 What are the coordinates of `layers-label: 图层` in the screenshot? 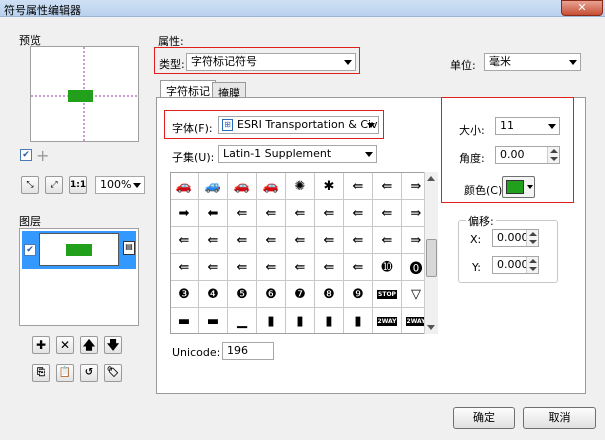 It's located at (30, 221).